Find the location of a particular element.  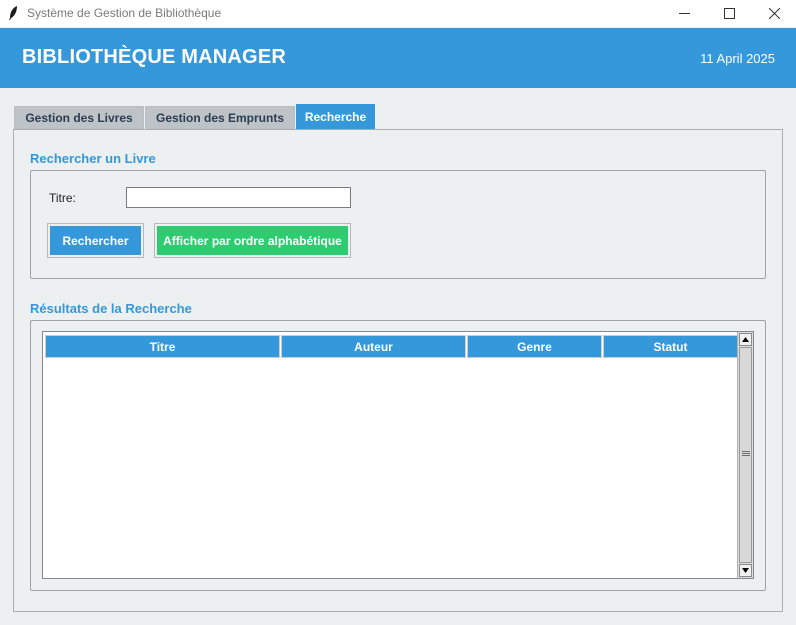

alphabetical-order-button-label: Afficher par ordre alphabétique is located at coordinates (252, 240).